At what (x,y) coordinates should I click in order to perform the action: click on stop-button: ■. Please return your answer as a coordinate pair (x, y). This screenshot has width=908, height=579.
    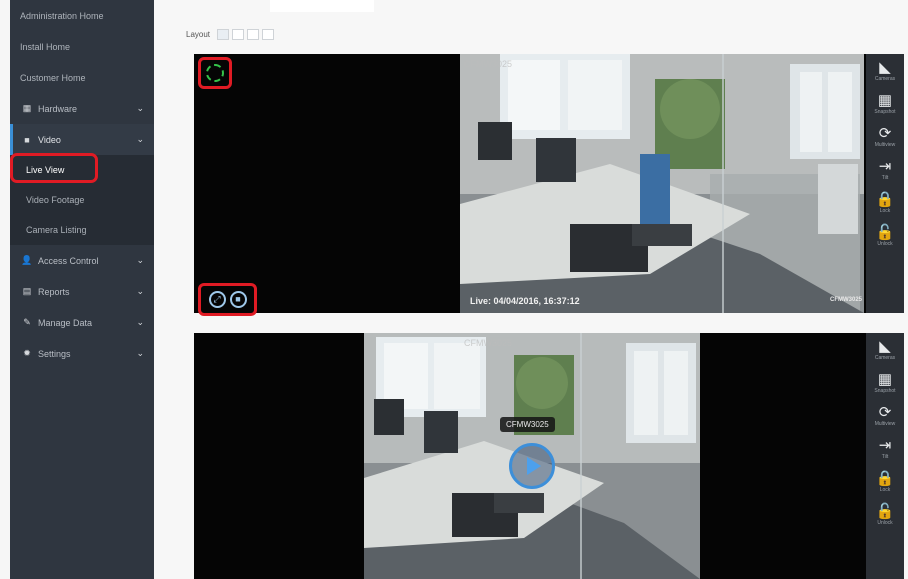
    Looking at the image, I should click on (238, 299).